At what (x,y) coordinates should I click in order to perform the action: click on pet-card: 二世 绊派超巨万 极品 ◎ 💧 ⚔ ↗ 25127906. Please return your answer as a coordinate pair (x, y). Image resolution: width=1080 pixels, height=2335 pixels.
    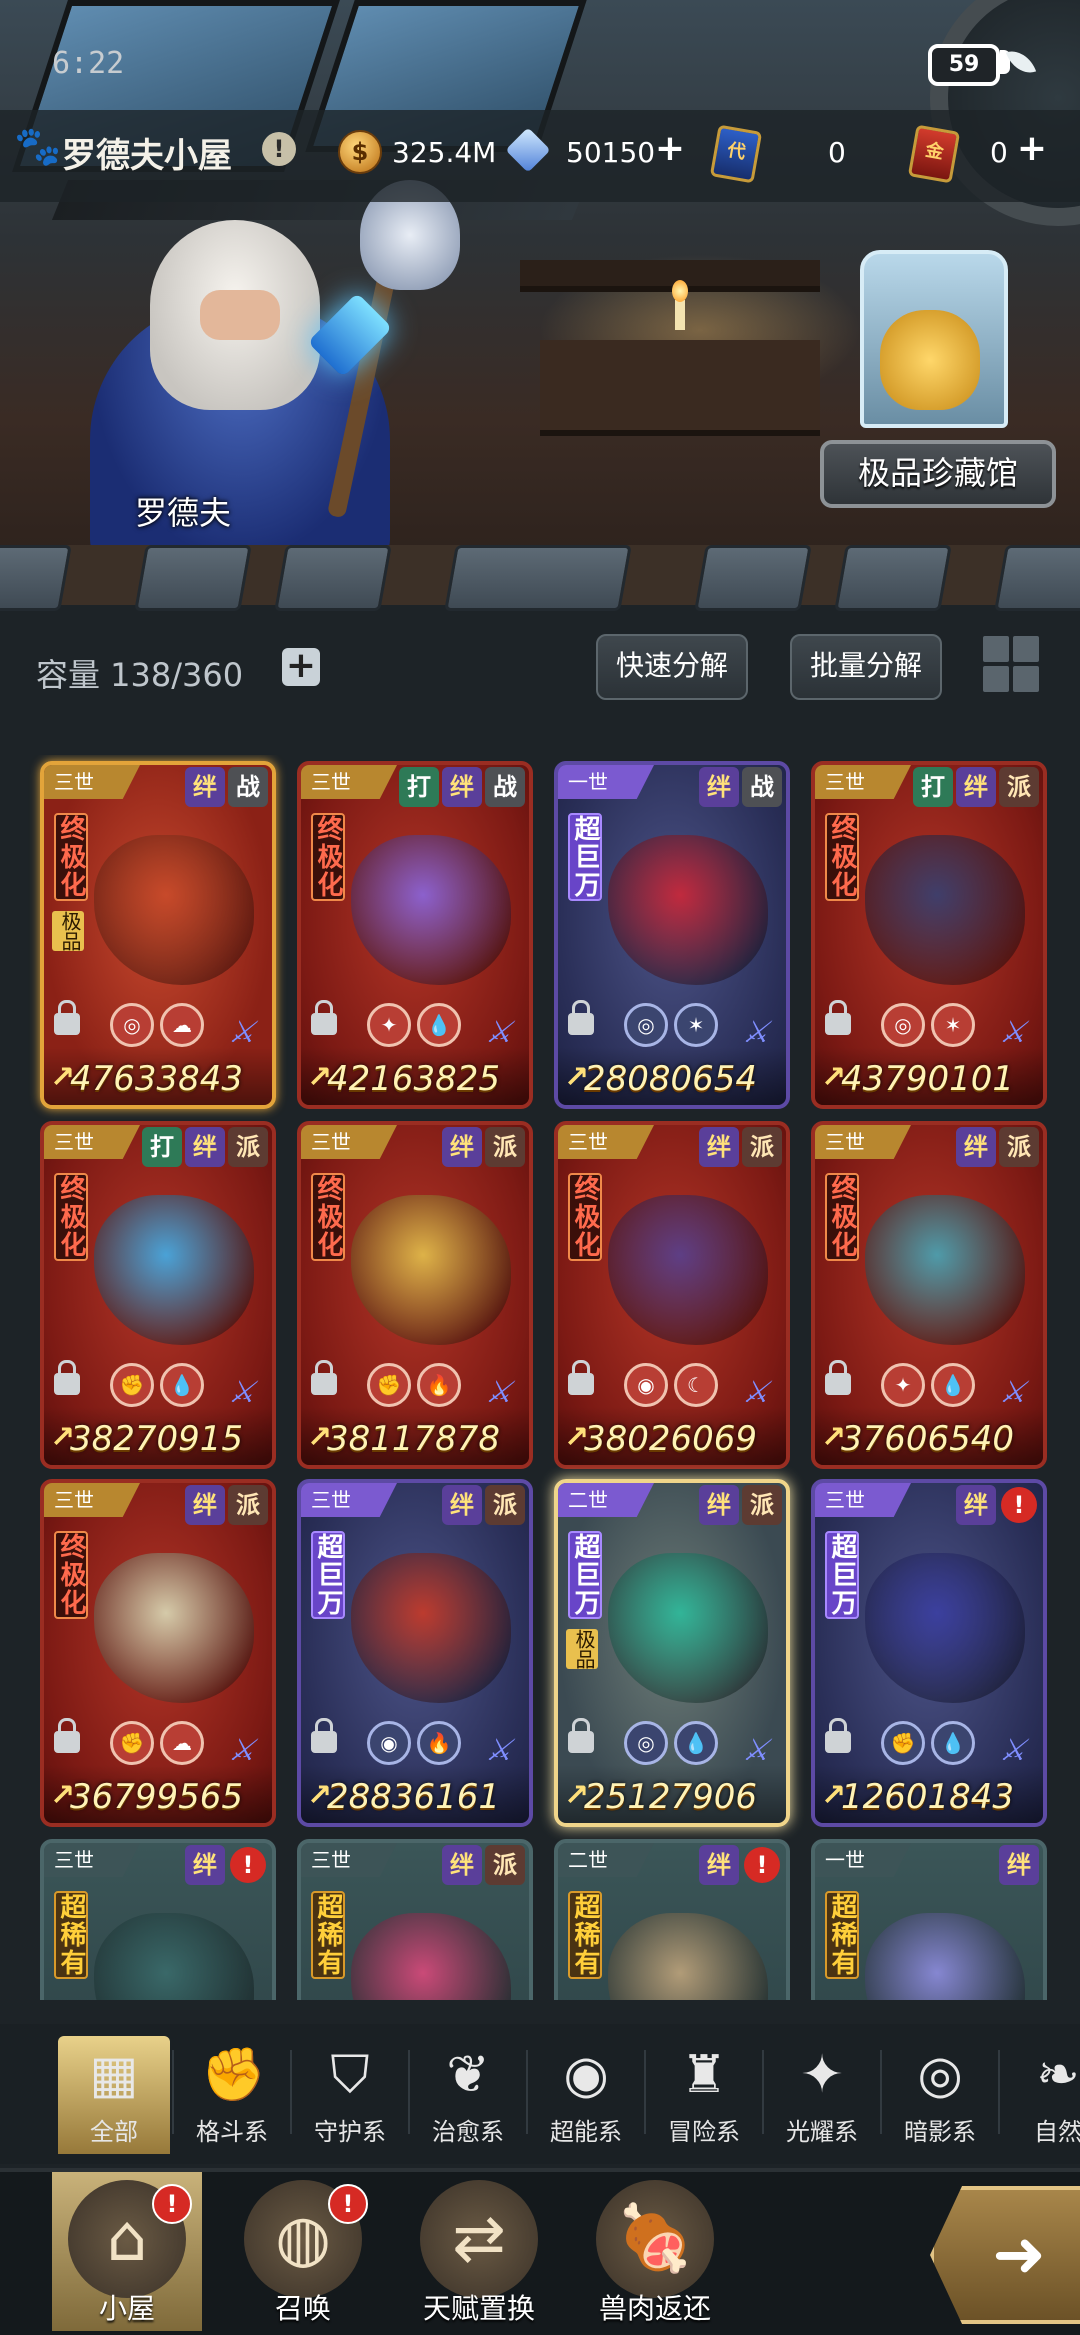
    Looking at the image, I should click on (672, 1653).